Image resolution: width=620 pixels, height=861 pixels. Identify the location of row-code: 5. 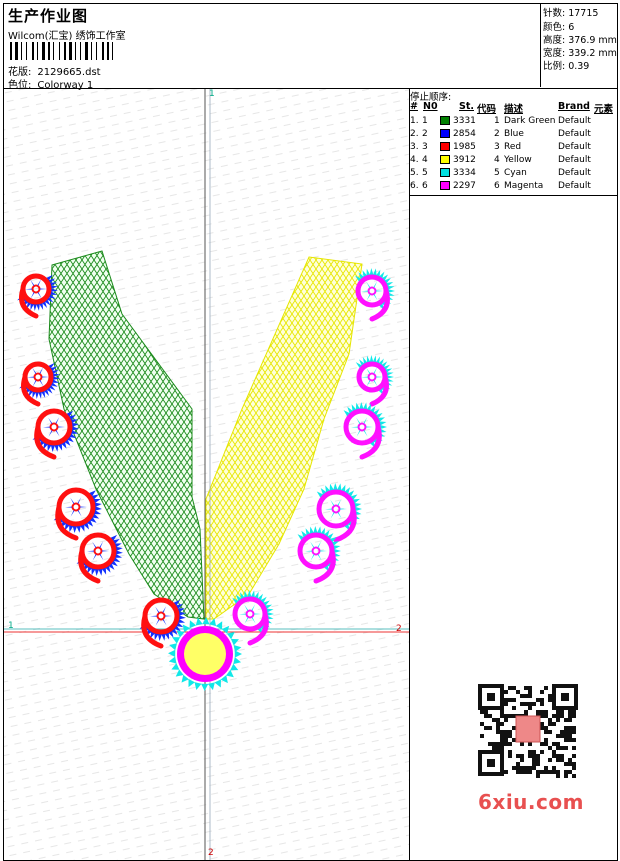
(497, 173).